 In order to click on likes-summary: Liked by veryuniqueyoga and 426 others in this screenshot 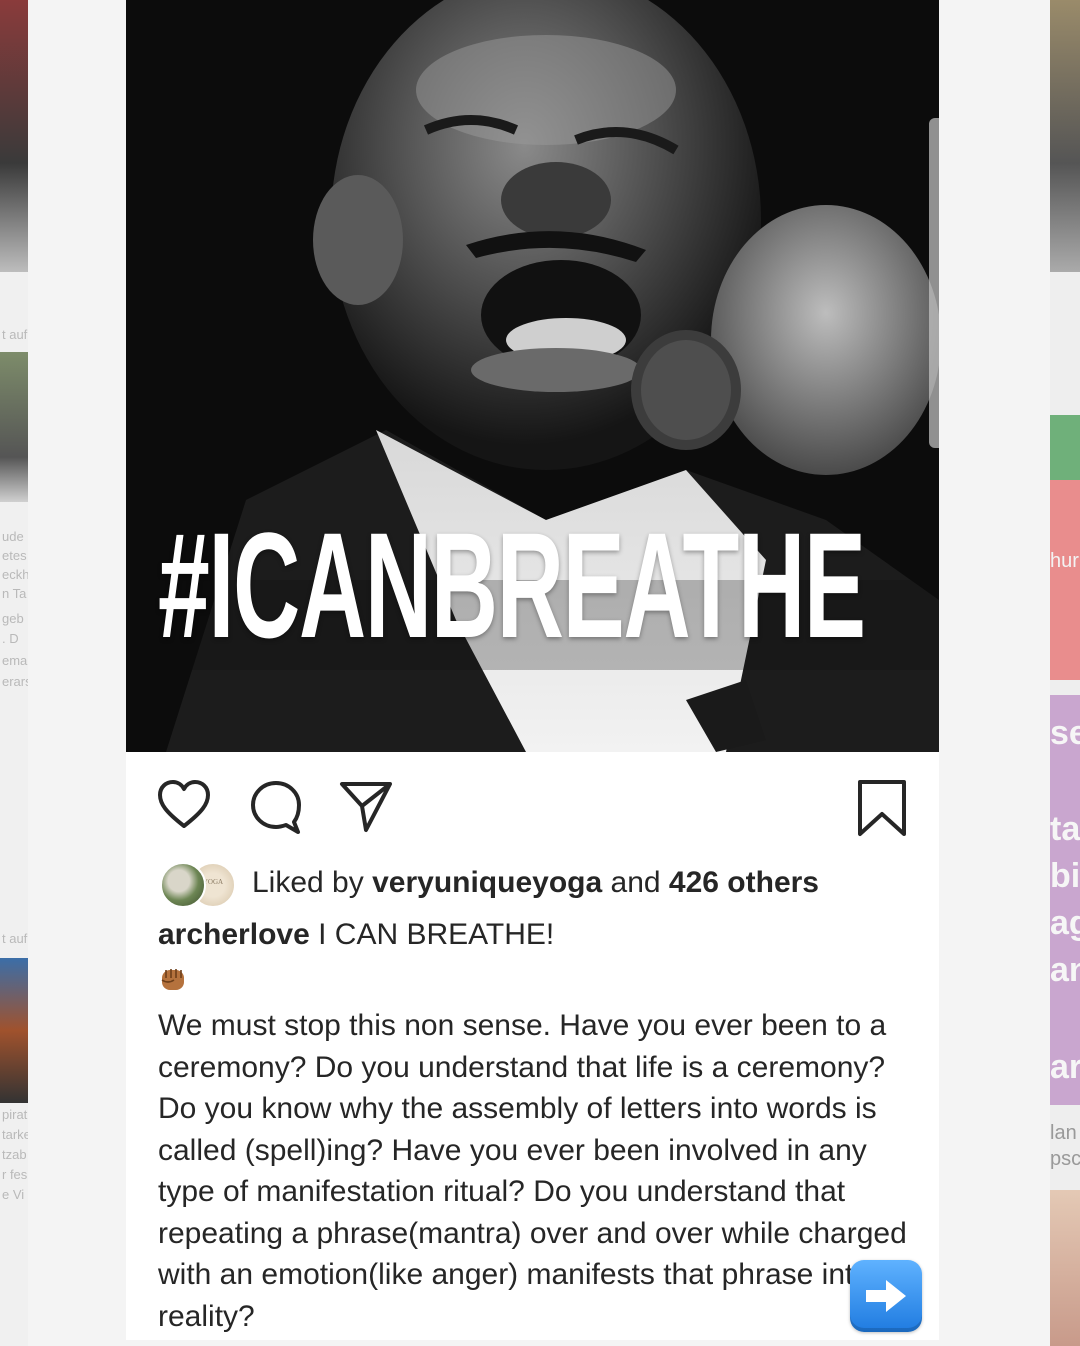, I will do `click(535, 883)`.